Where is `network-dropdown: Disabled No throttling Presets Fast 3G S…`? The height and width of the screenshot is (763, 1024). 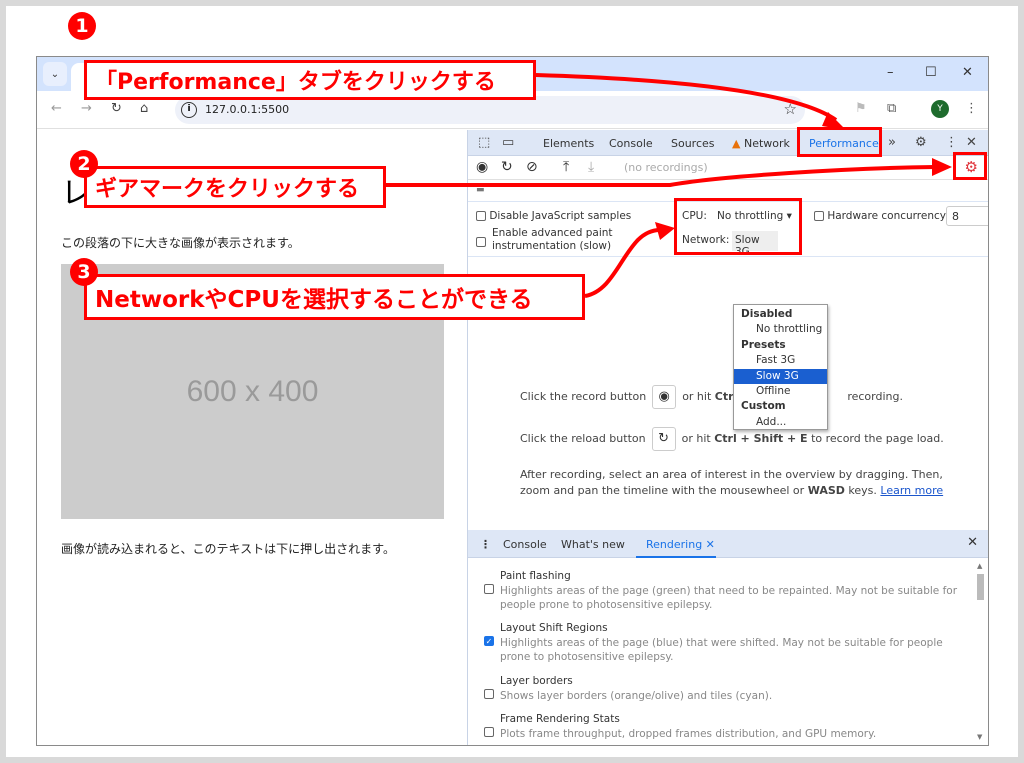 network-dropdown: Disabled No throttling Presets Fast 3G S… is located at coordinates (780, 367).